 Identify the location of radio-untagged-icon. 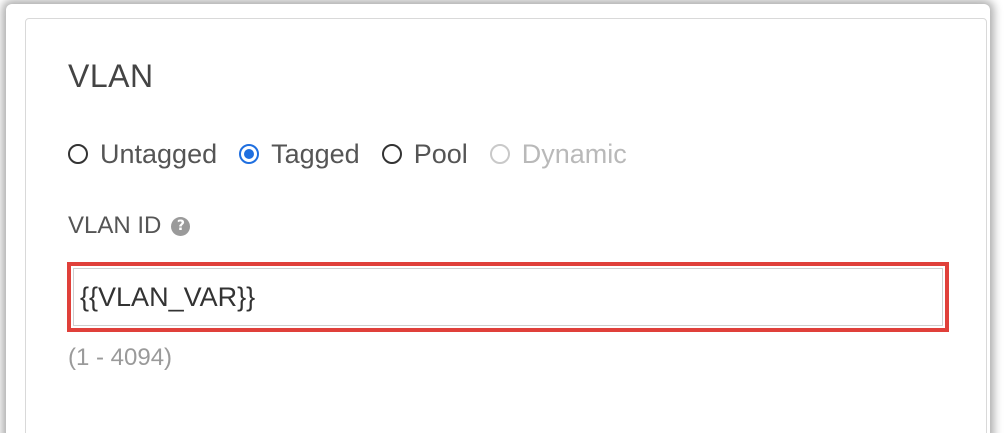
(78, 154).